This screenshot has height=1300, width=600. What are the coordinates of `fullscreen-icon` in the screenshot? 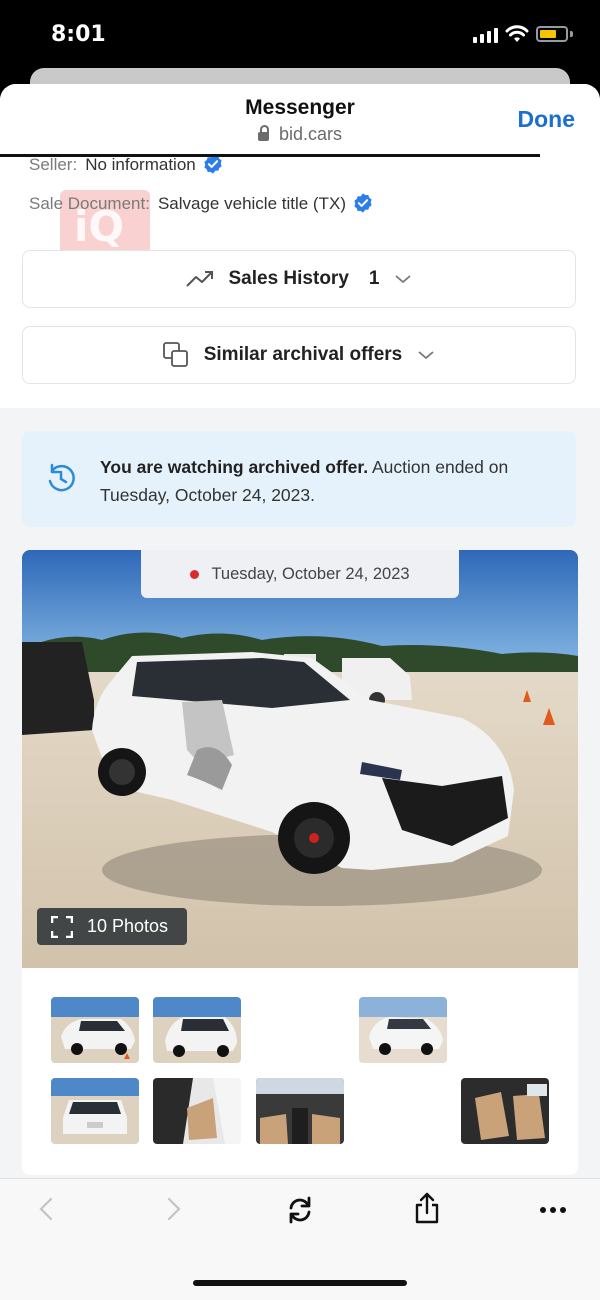 It's located at (62, 926).